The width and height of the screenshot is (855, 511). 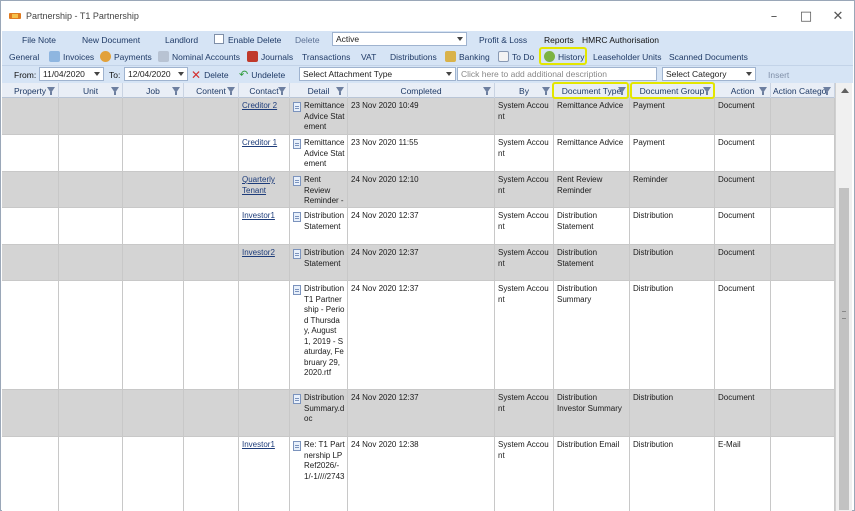 I want to click on cell-detail: Rent Review Reminder -, so click(x=319, y=189).